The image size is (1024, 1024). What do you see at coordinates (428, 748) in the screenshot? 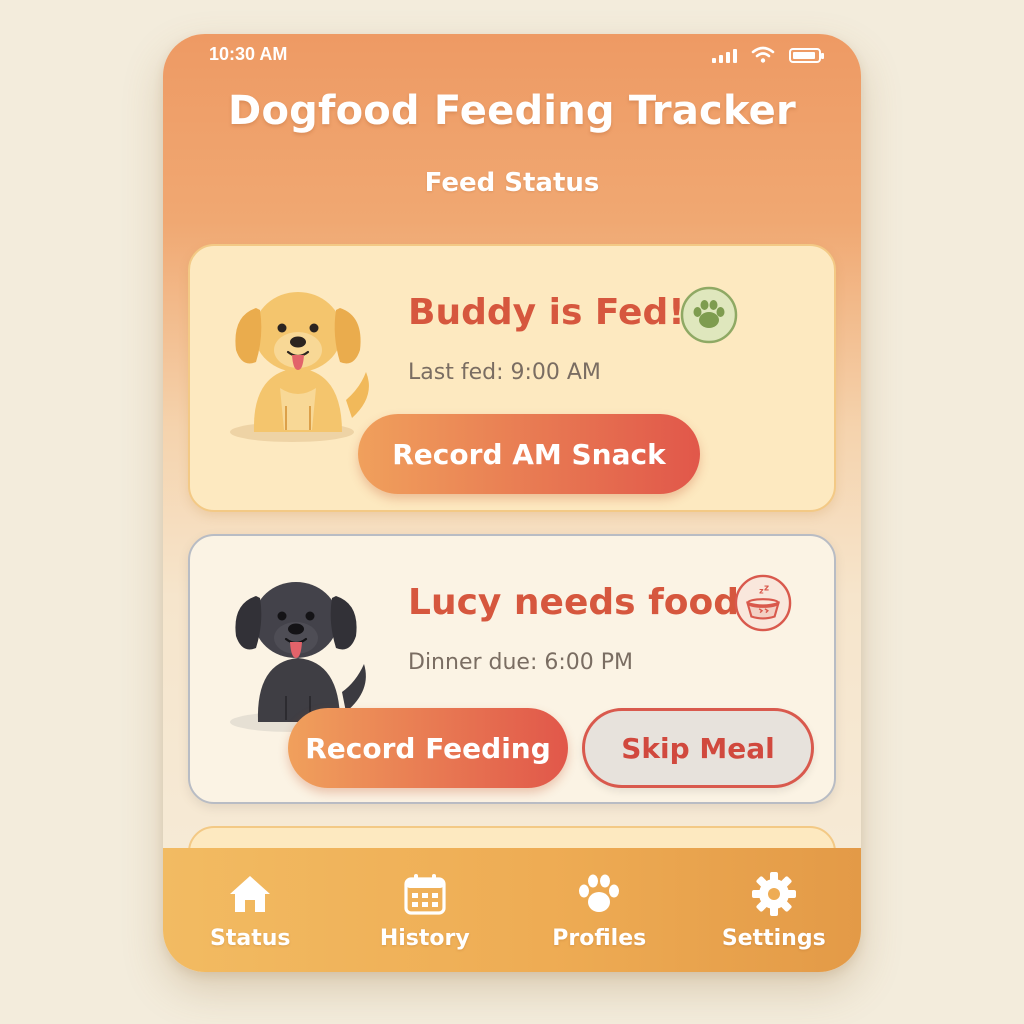
I see `record-feeding-button: Record Feeding` at bounding box center [428, 748].